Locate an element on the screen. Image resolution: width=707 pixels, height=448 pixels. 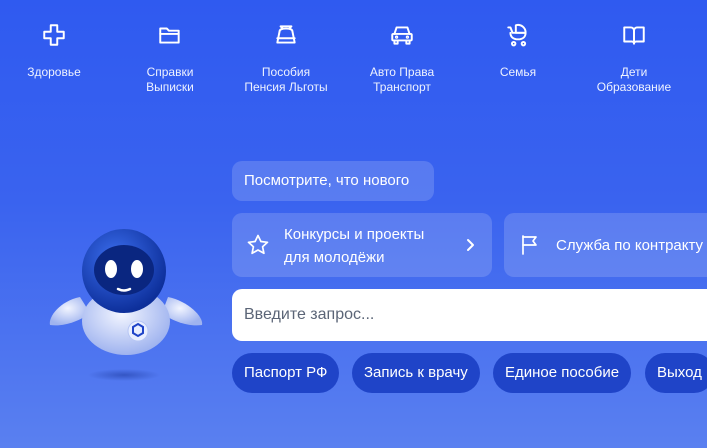
flag-icon is located at coordinates (530, 245).